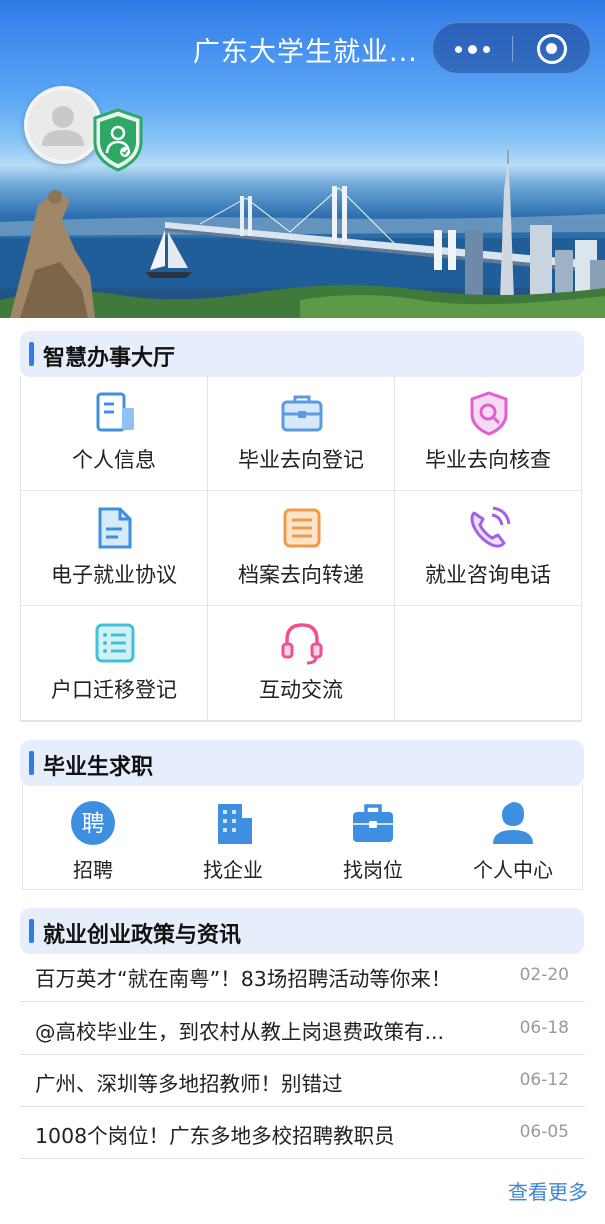  I want to click on service-label: 就业咨询电话, so click(488, 575).